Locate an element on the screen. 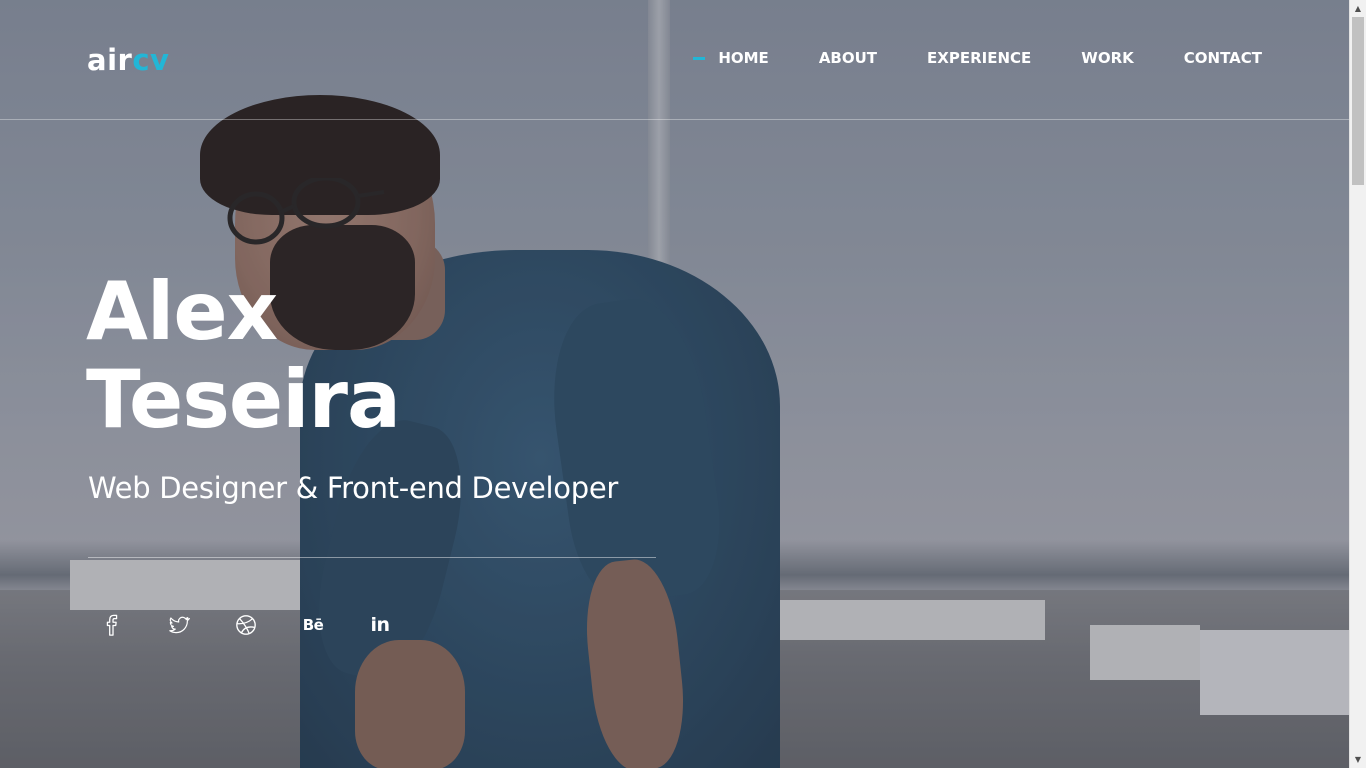 Image resolution: width=1366 pixels, height=768 pixels. logo-text-main: air is located at coordinates (110, 60).